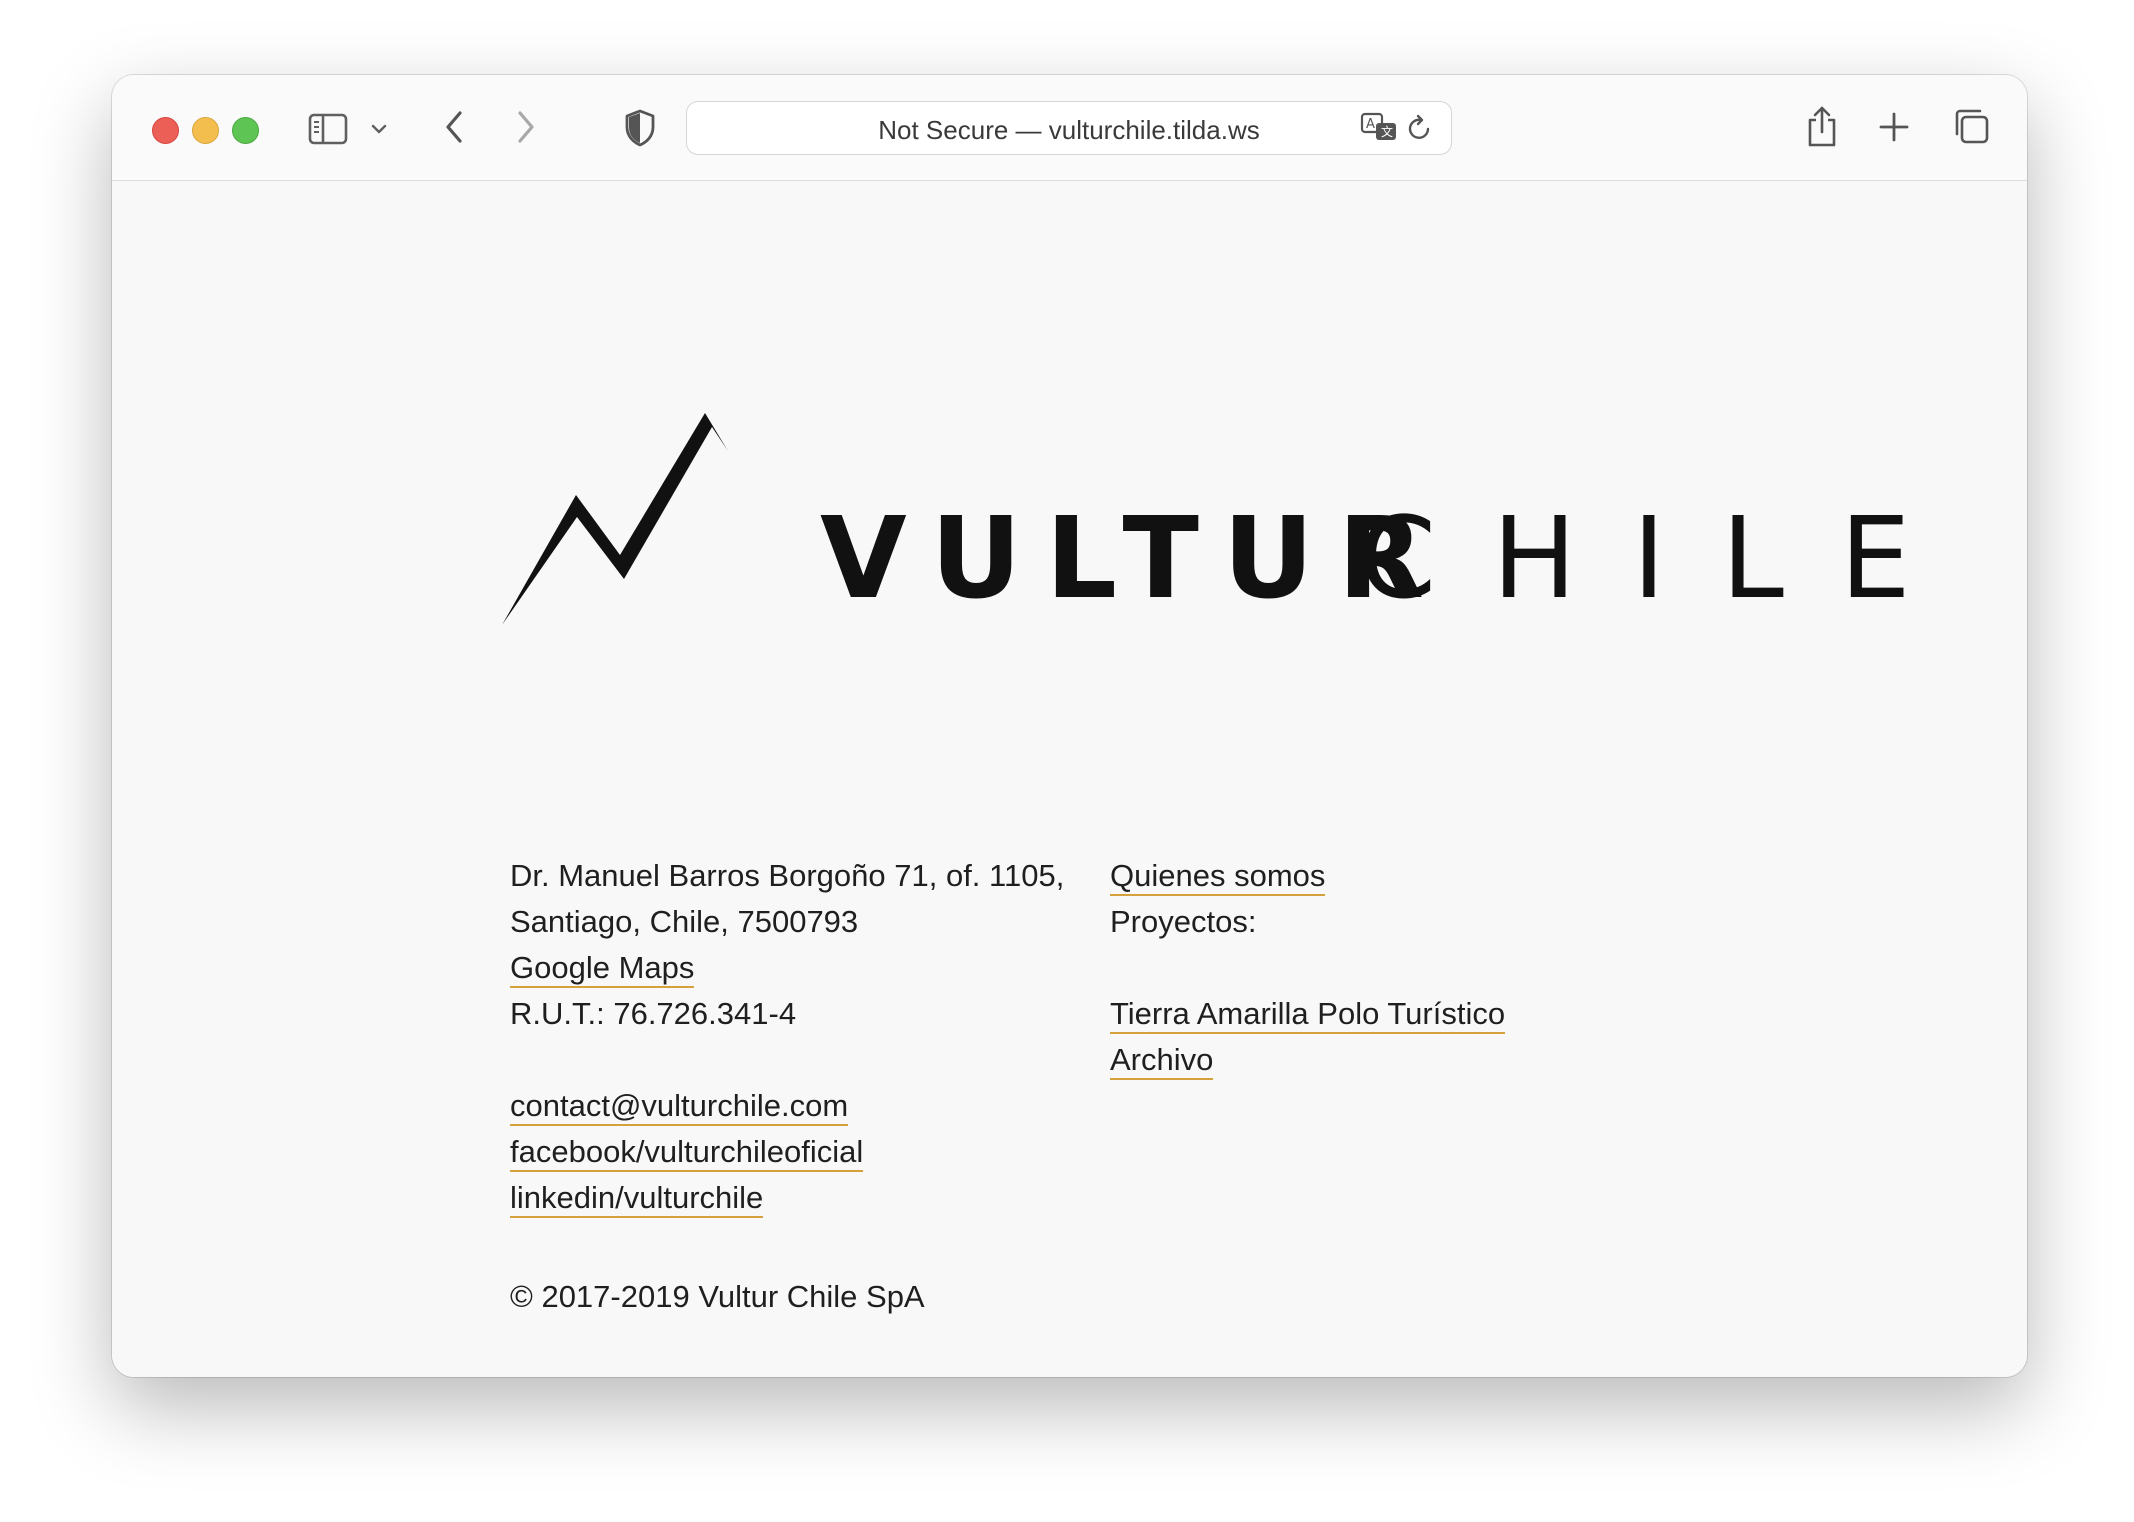 The width and height of the screenshot is (2134, 1522). I want to click on linkedin-link: linkedin/vulturchile, so click(637, 1199).